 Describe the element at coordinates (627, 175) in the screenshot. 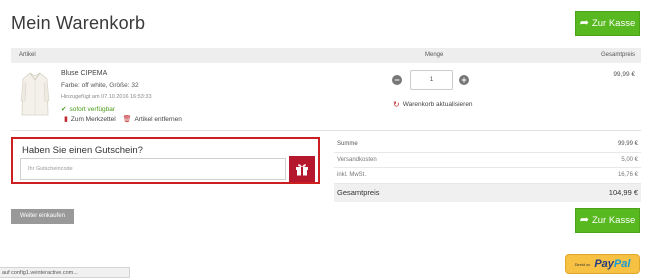

I see `summary-value: 16,76 €` at that location.